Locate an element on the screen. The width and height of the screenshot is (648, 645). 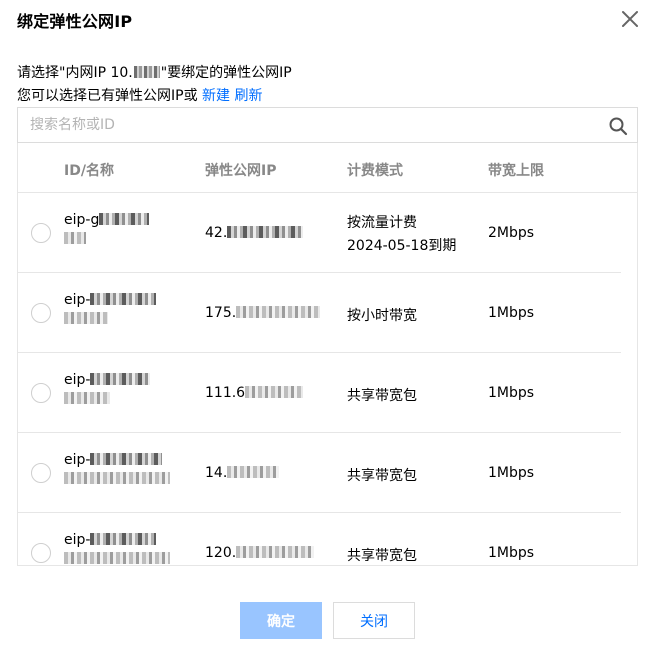
table-header: ID/名称 弹性公网IP 计费模式 带宽上限 is located at coordinates (327, 168).